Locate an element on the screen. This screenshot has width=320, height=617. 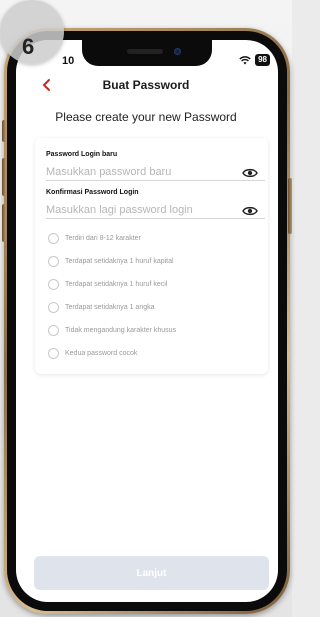
status-time: 10 is located at coordinates (68, 61).